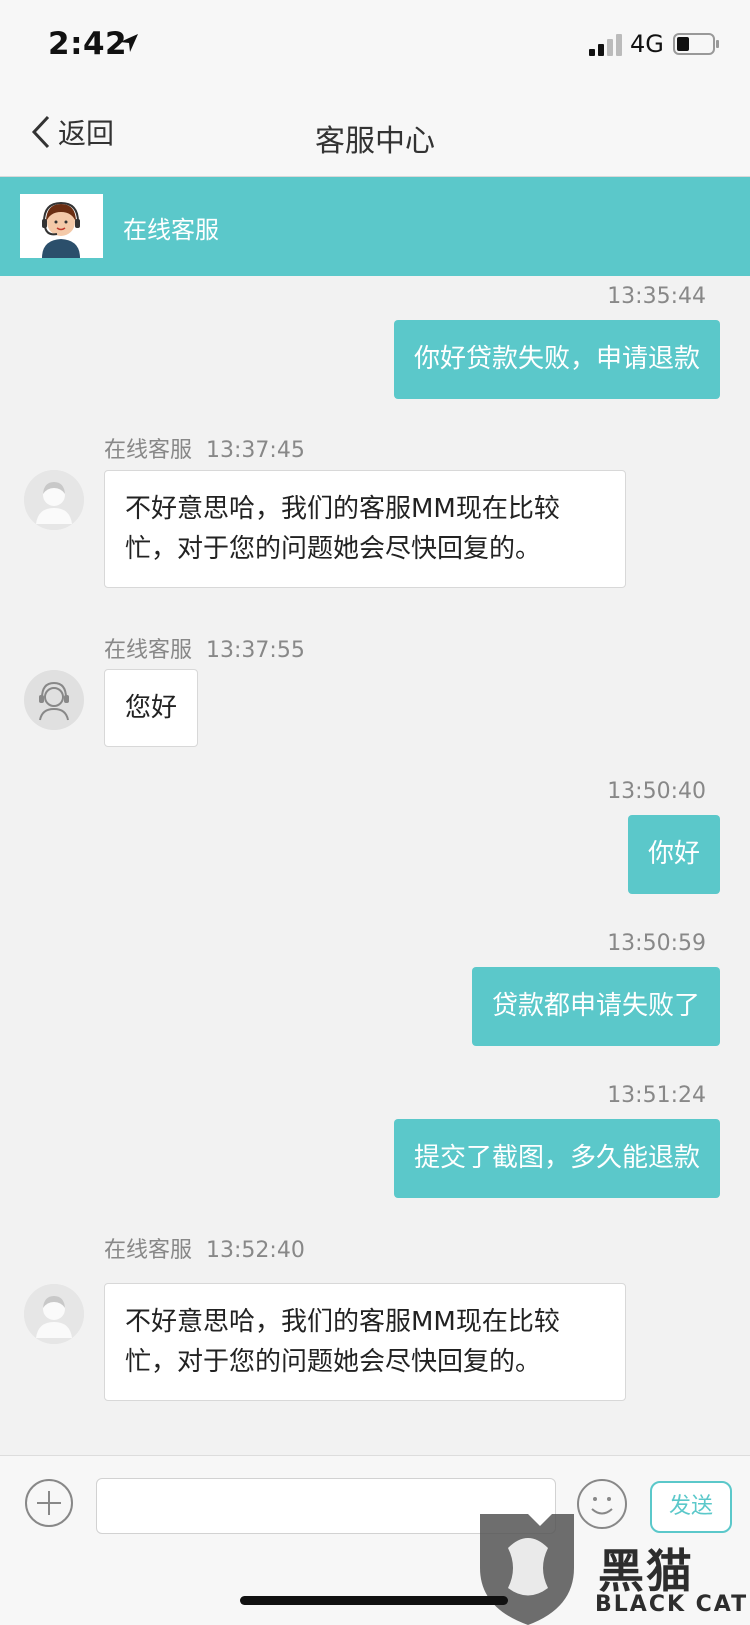 The height and width of the screenshot is (1625, 750). Describe the element at coordinates (647, 44) in the screenshot. I see `network-type: 4G` at that location.